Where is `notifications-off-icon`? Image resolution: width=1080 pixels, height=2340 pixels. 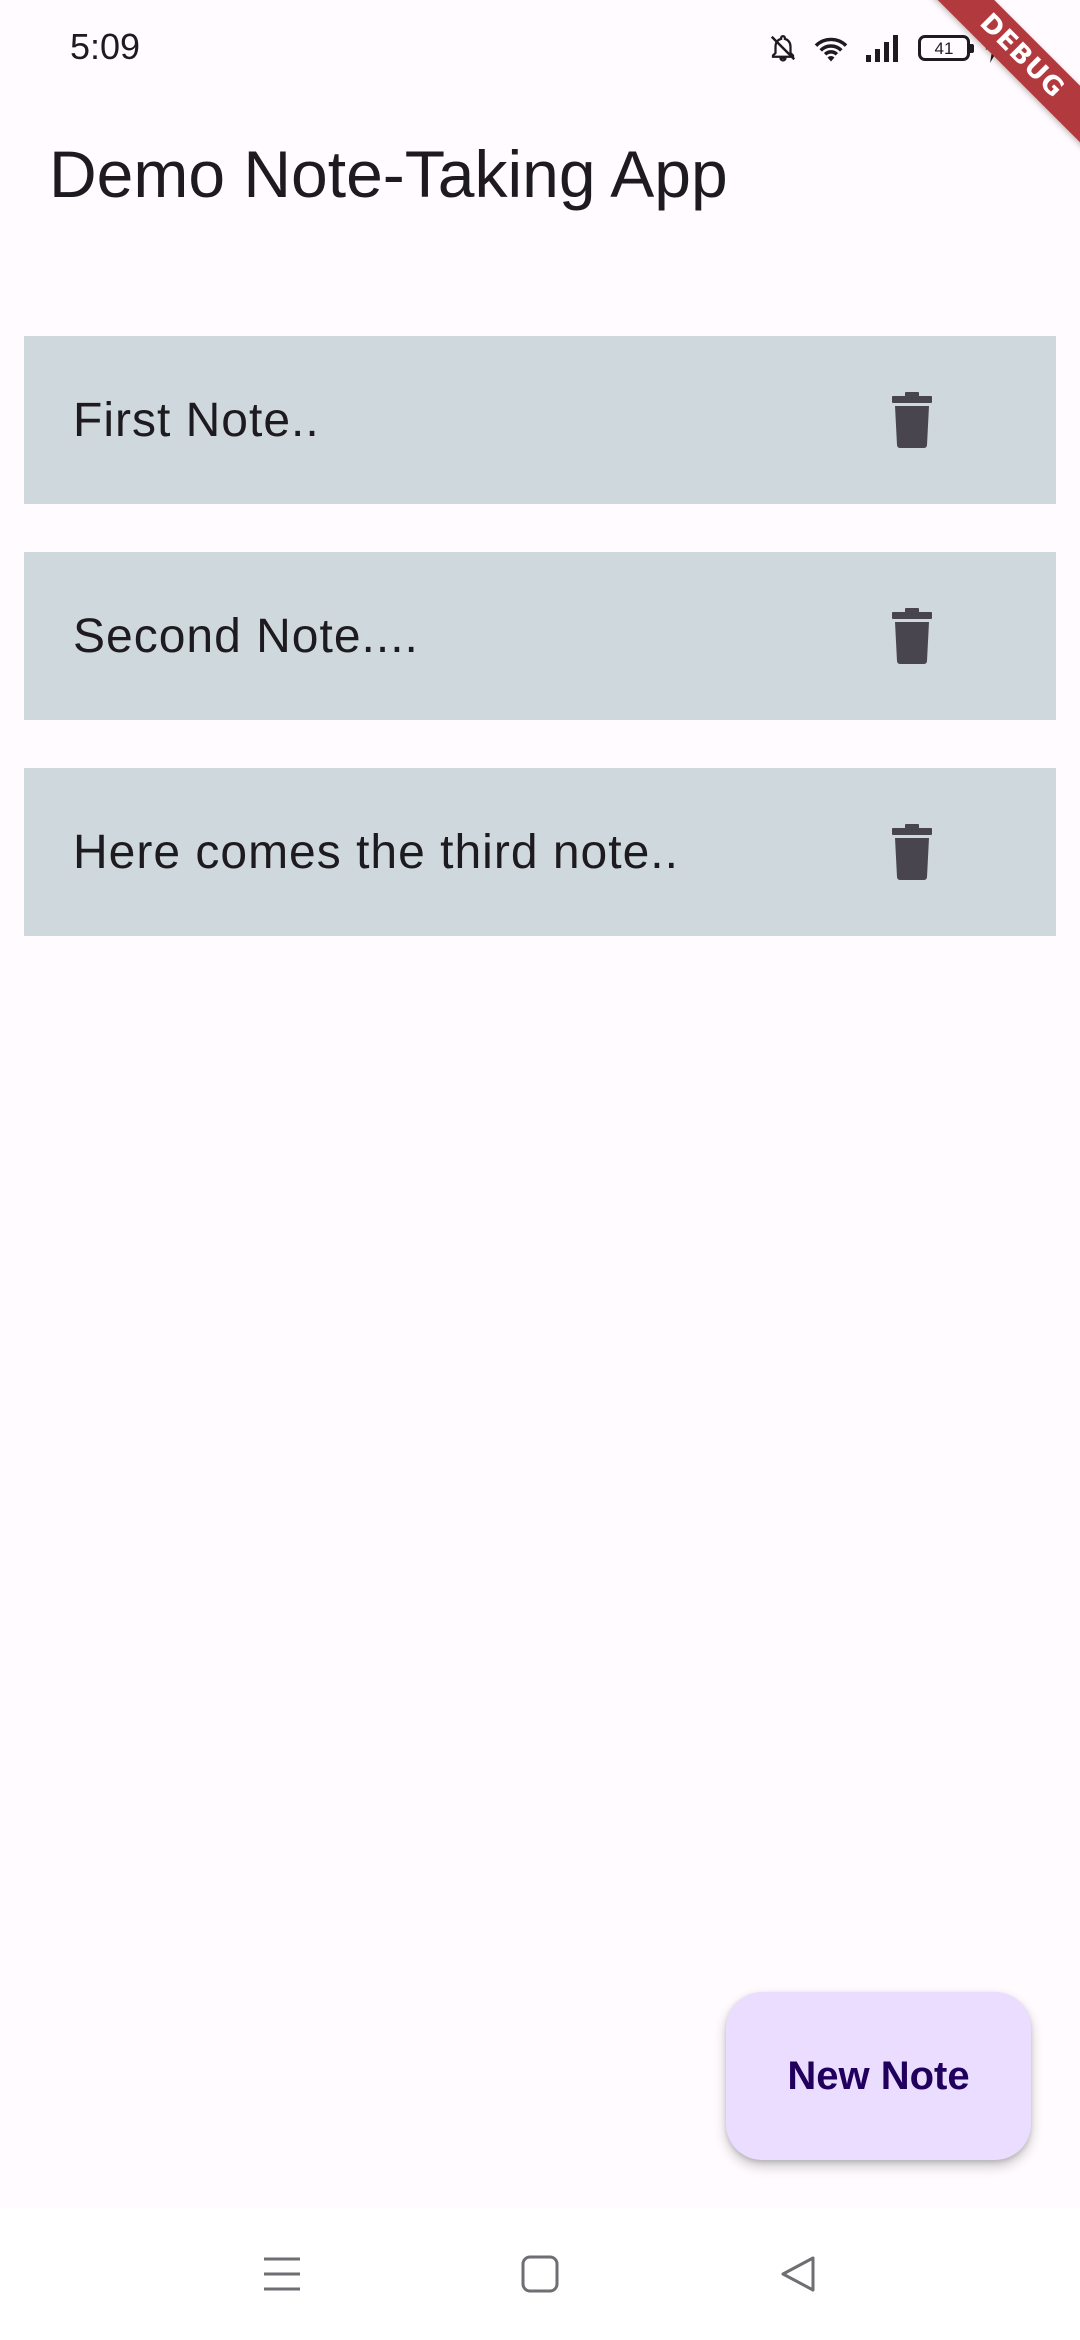
notifications-off-icon is located at coordinates (783, 48).